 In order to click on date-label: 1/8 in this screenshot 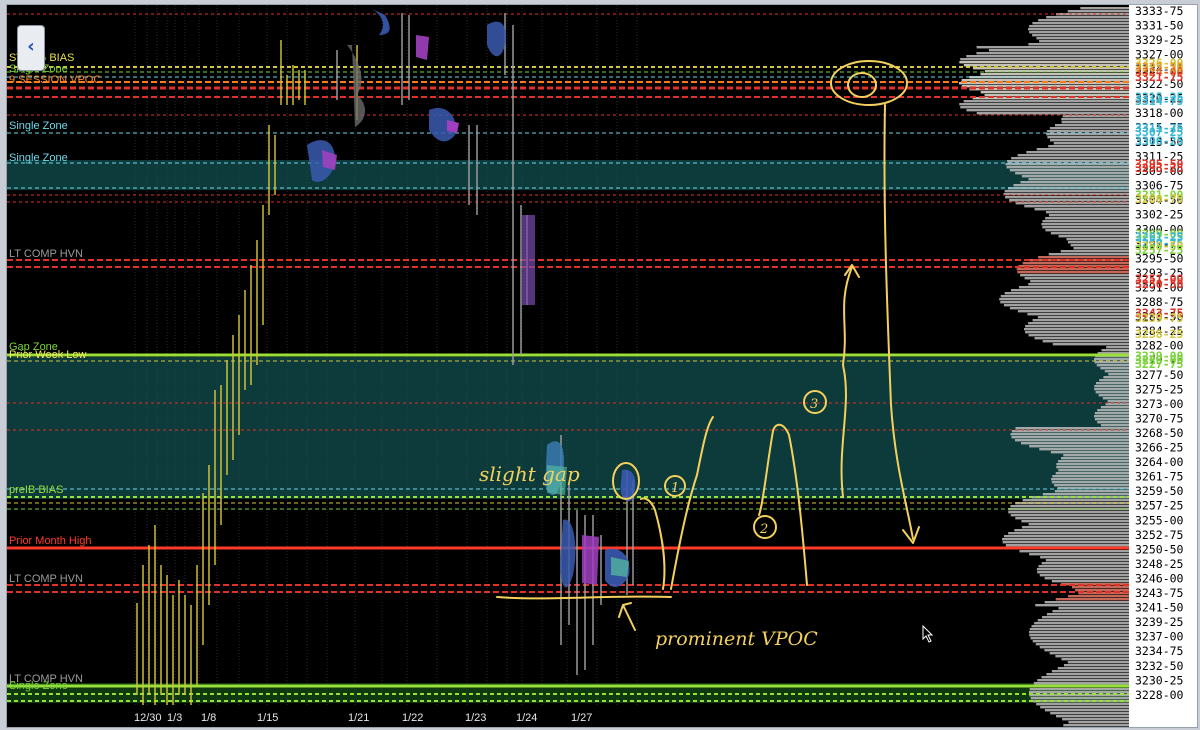, I will do `click(208, 718)`.